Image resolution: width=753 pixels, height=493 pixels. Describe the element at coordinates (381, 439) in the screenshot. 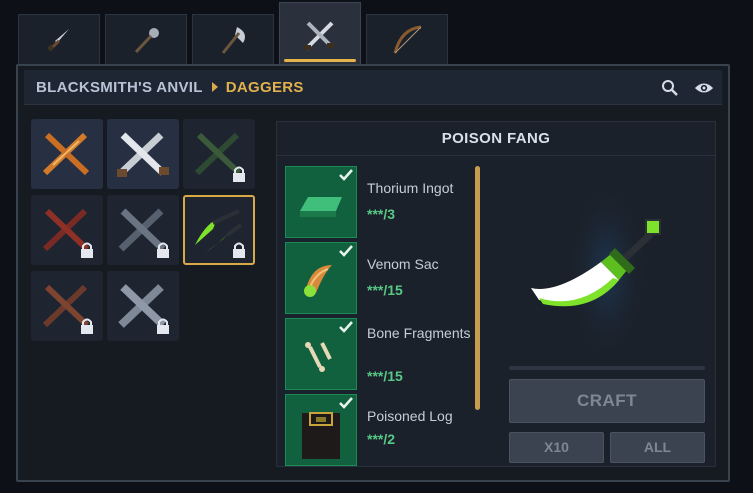

I see `material-count: ***/2` at that location.